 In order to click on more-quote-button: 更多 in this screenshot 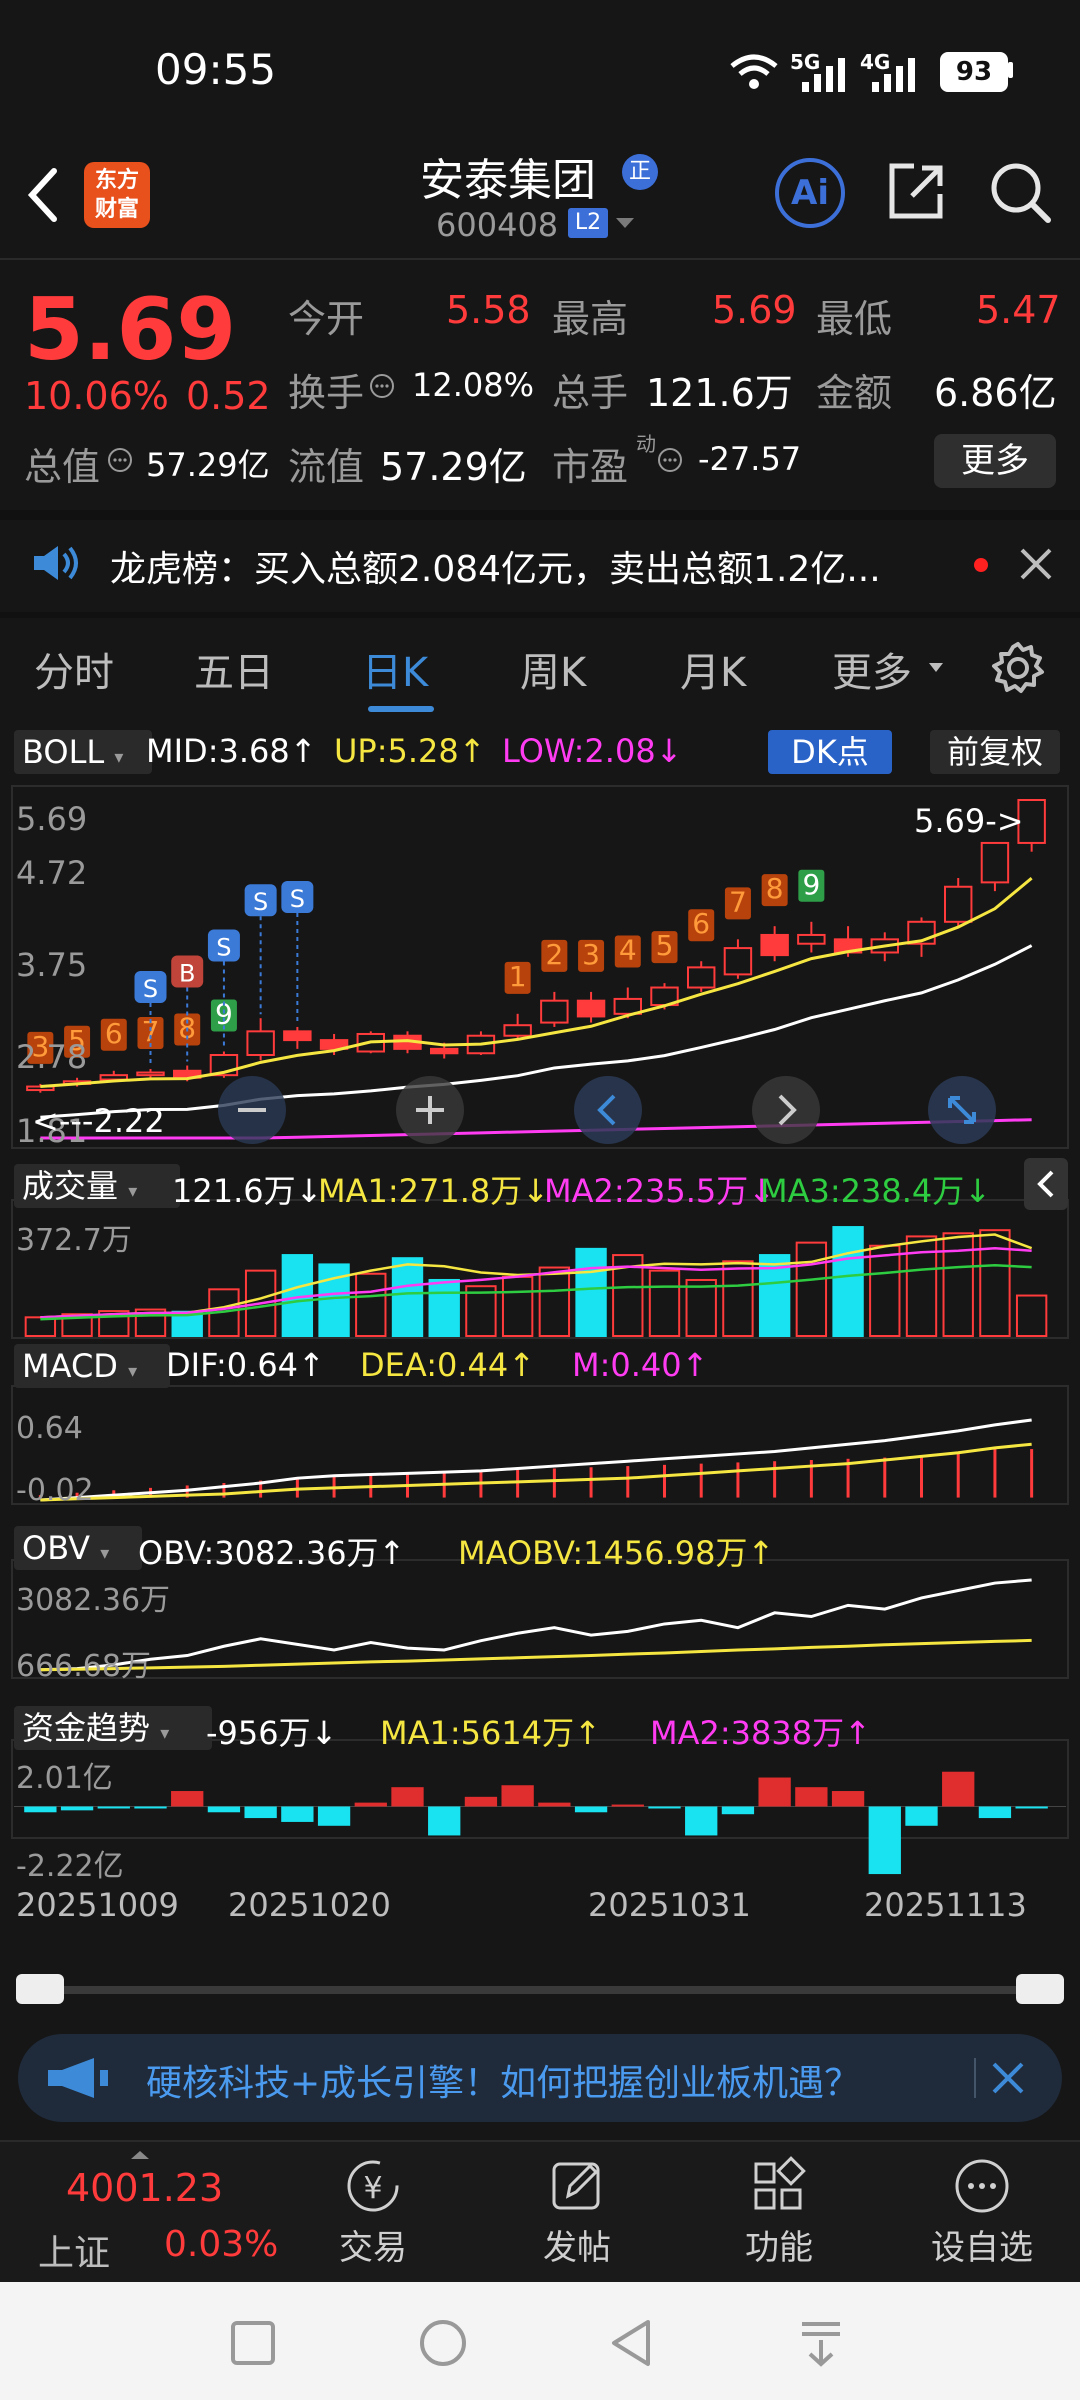, I will do `click(995, 461)`.